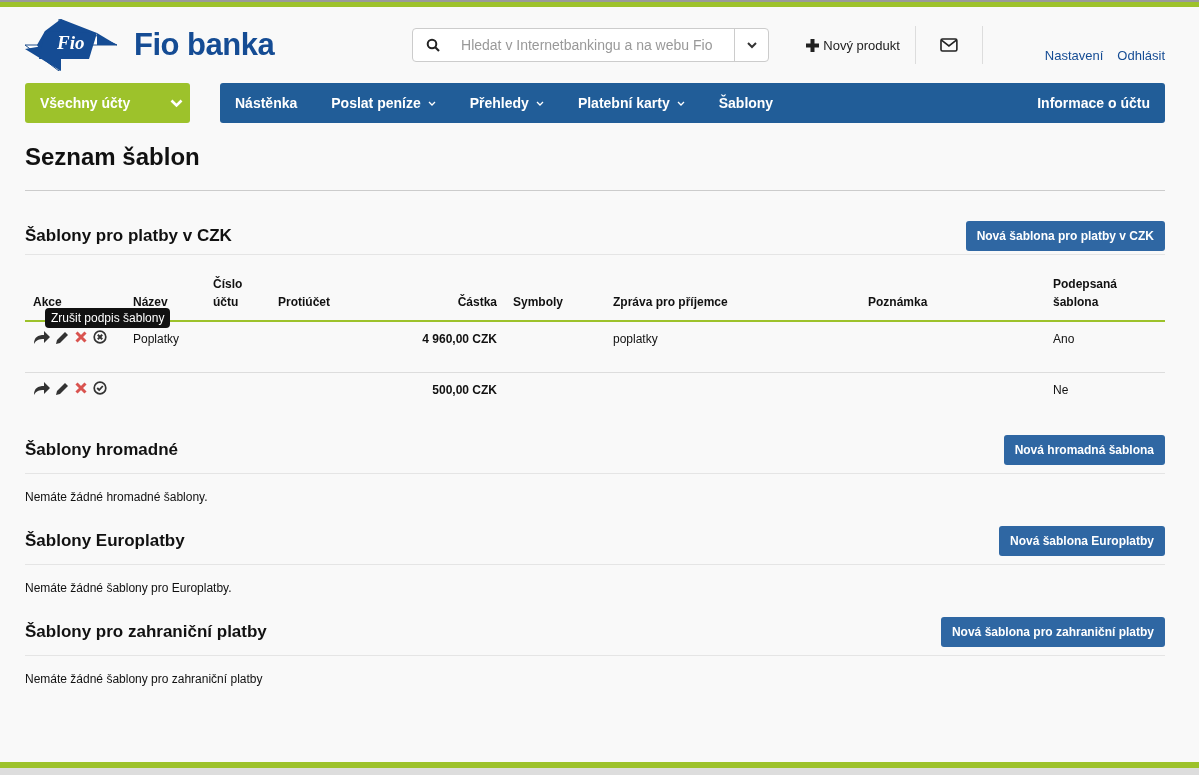  I want to click on nav-item: Poslat peníze, so click(383, 103).